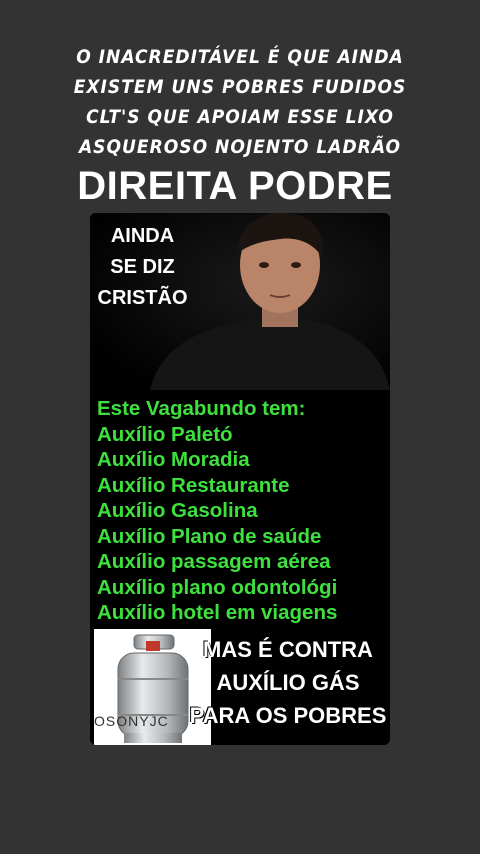 The image size is (480, 854). Describe the element at coordinates (177, 510) in the screenshot. I see `list-item: Auxílio Gasolina` at that location.